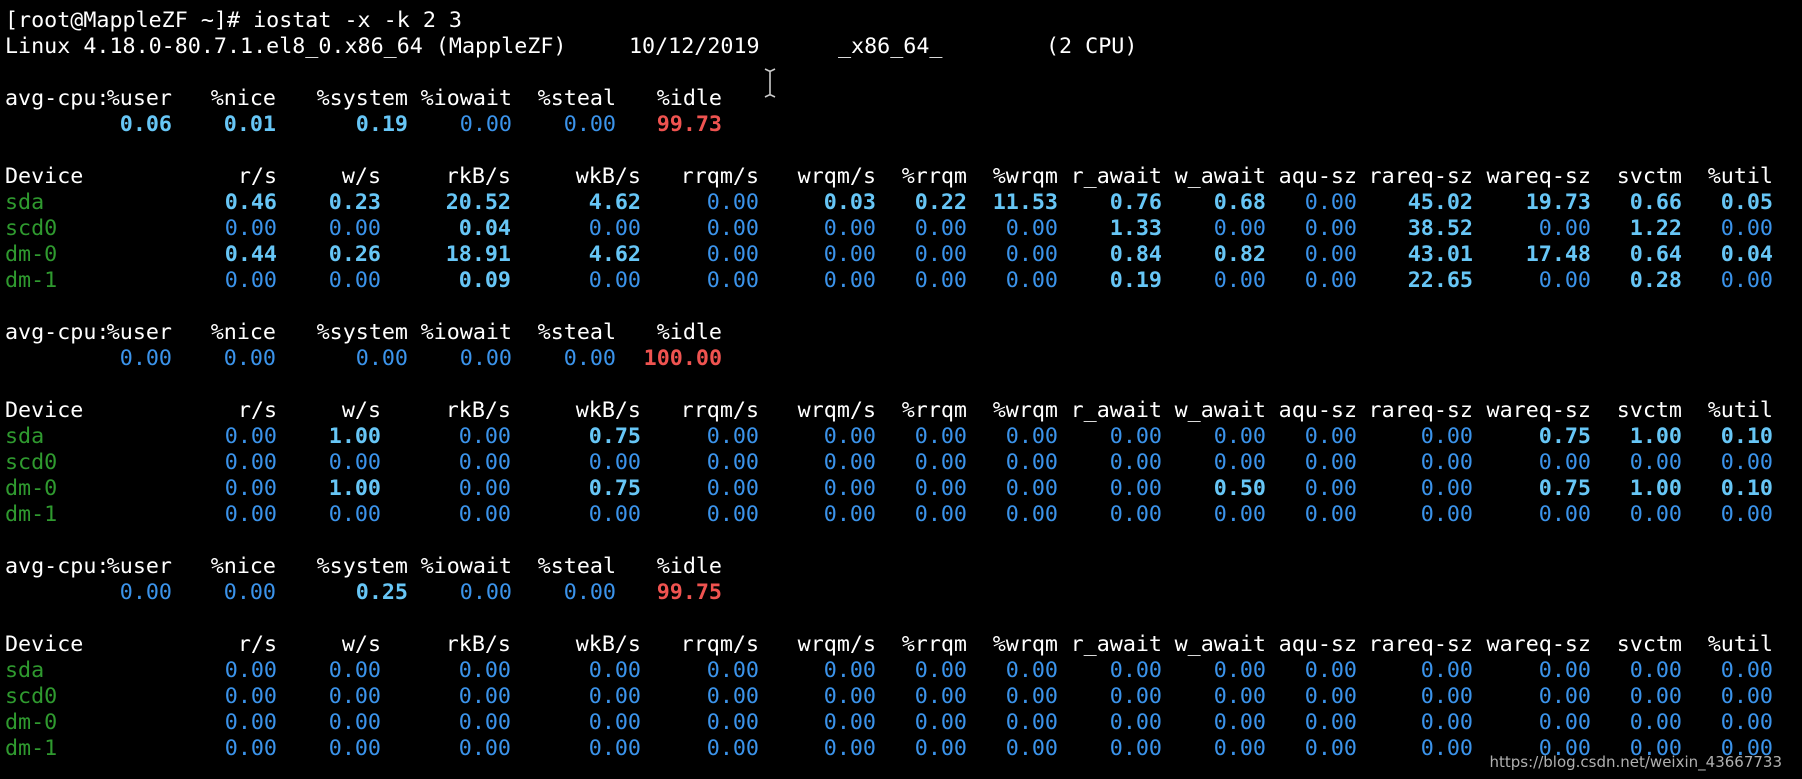 The image size is (1802, 779). What do you see at coordinates (849, 202) in the screenshot?
I see `device-value: 0.03` at bounding box center [849, 202].